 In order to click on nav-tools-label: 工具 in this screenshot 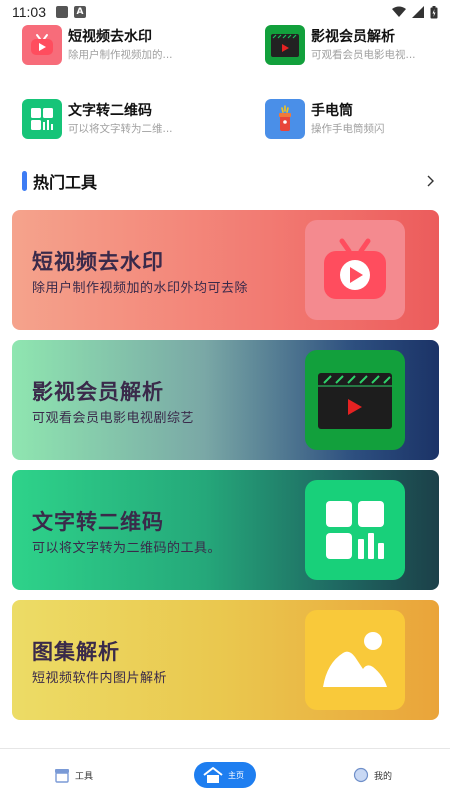, I will do `click(84, 776)`.